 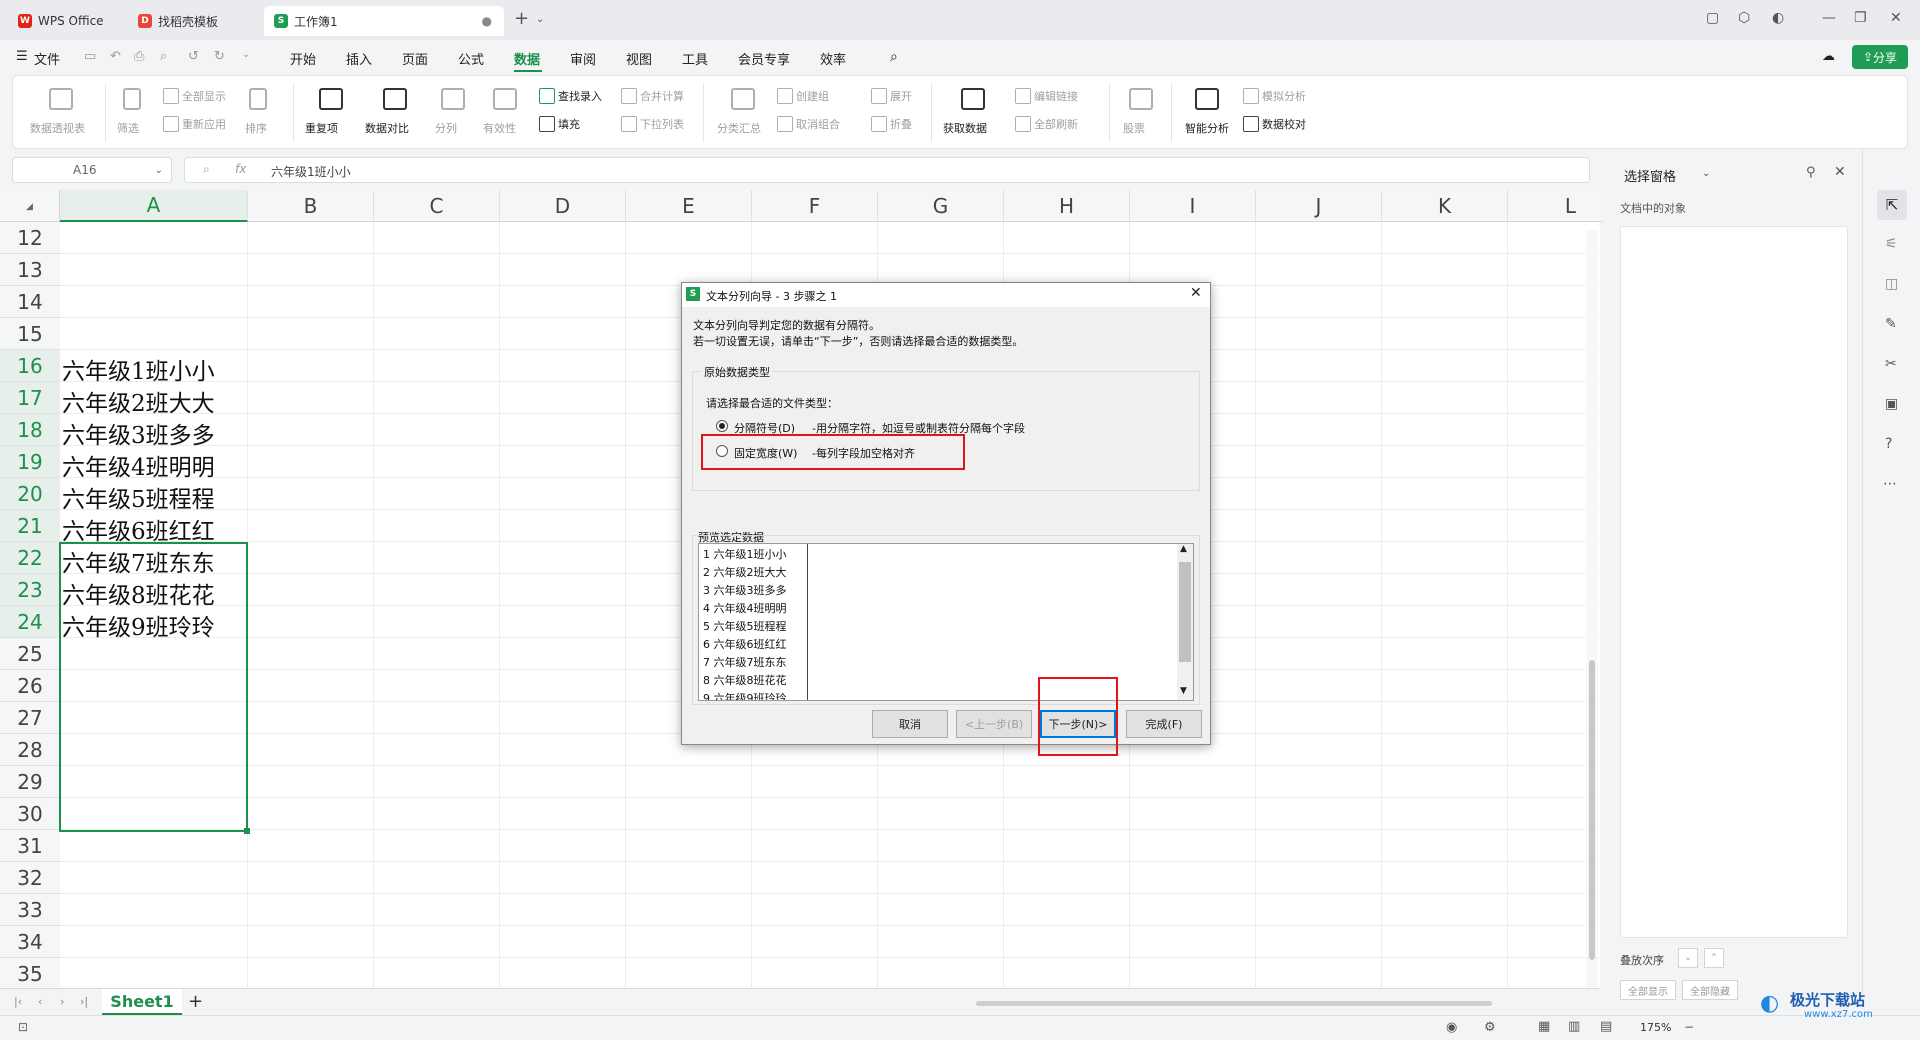 What do you see at coordinates (30, 718) in the screenshot?
I see `row-header-27: 27` at bounding box center [30, 718].